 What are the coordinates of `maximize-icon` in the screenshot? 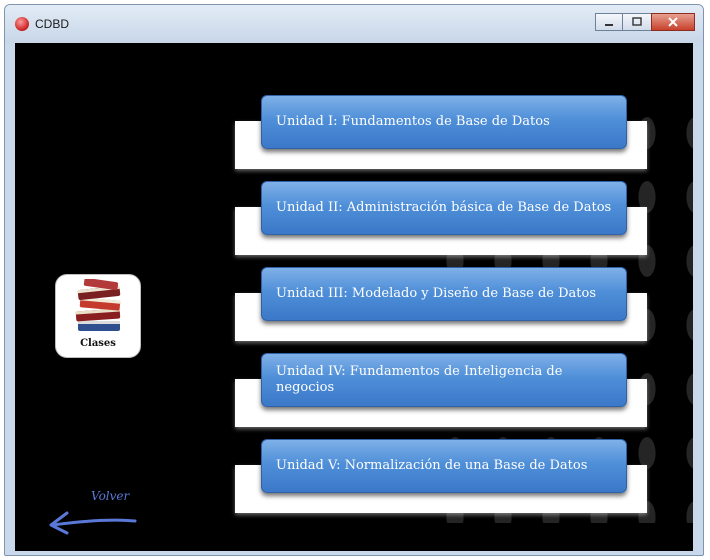 It's located at (637, 21).